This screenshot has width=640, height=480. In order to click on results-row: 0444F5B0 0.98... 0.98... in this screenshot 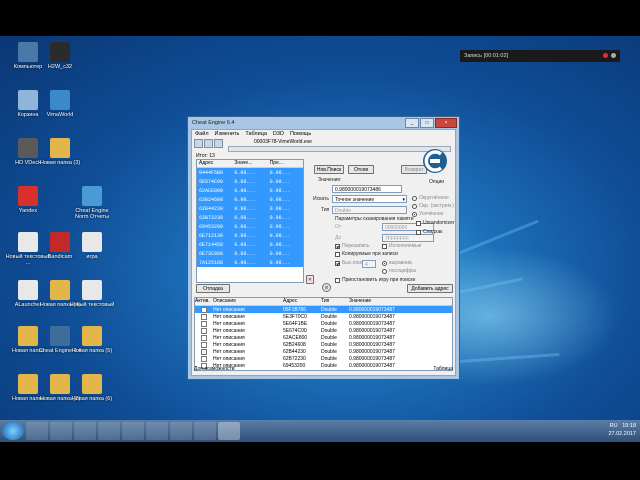, I will do `click(250, 172)`.